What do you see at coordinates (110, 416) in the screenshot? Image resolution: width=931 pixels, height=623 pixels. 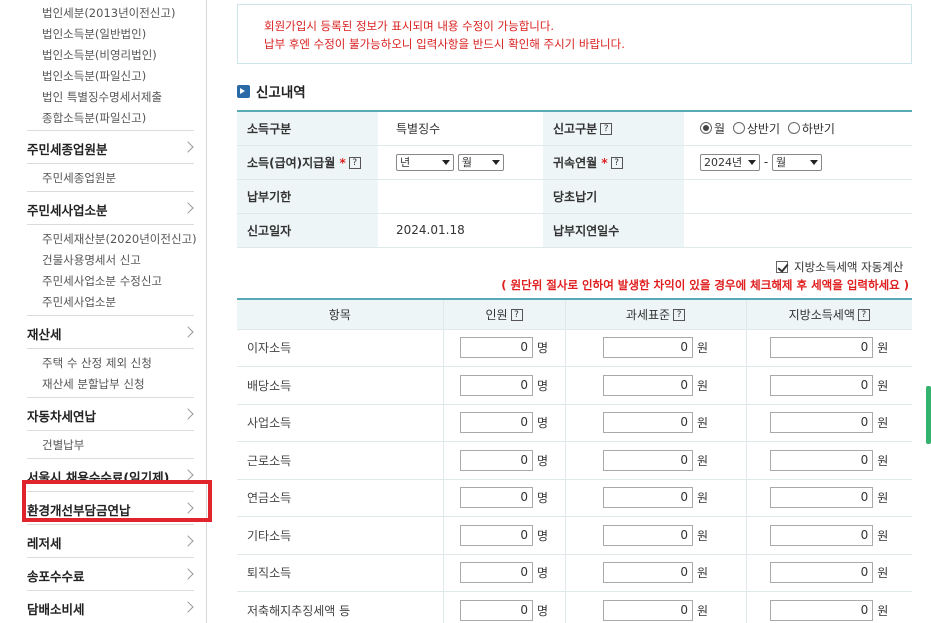 I see `sidebar-cat-car-tax: 자동차세연납` at bounding box center [110, 416].